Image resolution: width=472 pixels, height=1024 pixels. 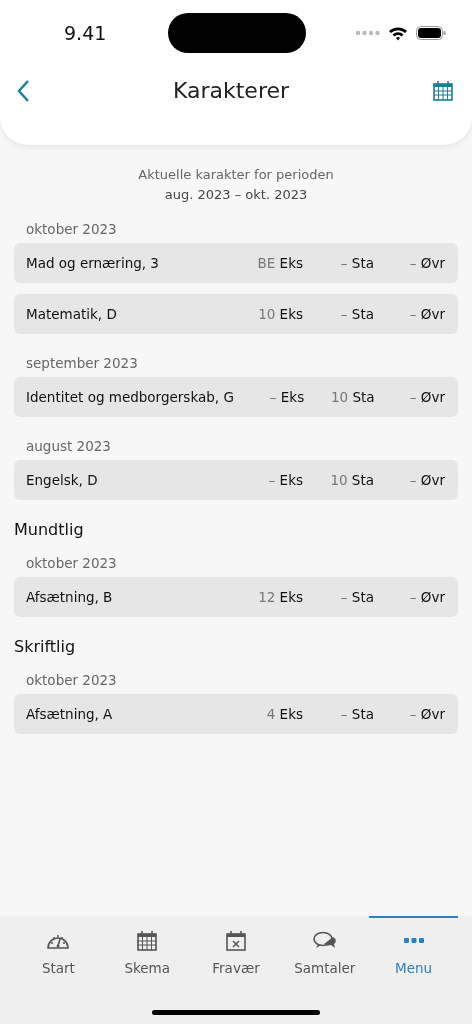 What do you see at coordinates (280, 597) in the screenshot?
I see `grade-entry: 12 Eks` at bounding box center [280, 597].